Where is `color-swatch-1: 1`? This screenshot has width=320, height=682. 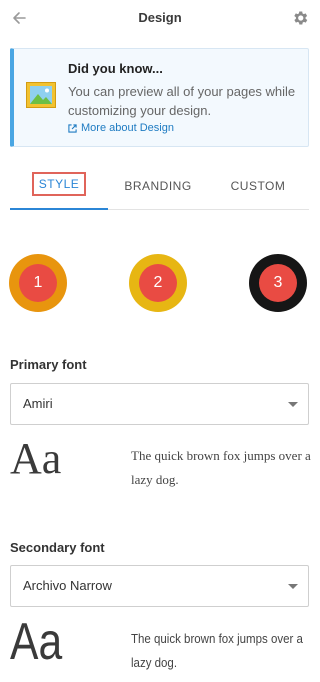 color-swatch-1: 1 is located at coordinates (38, 283).